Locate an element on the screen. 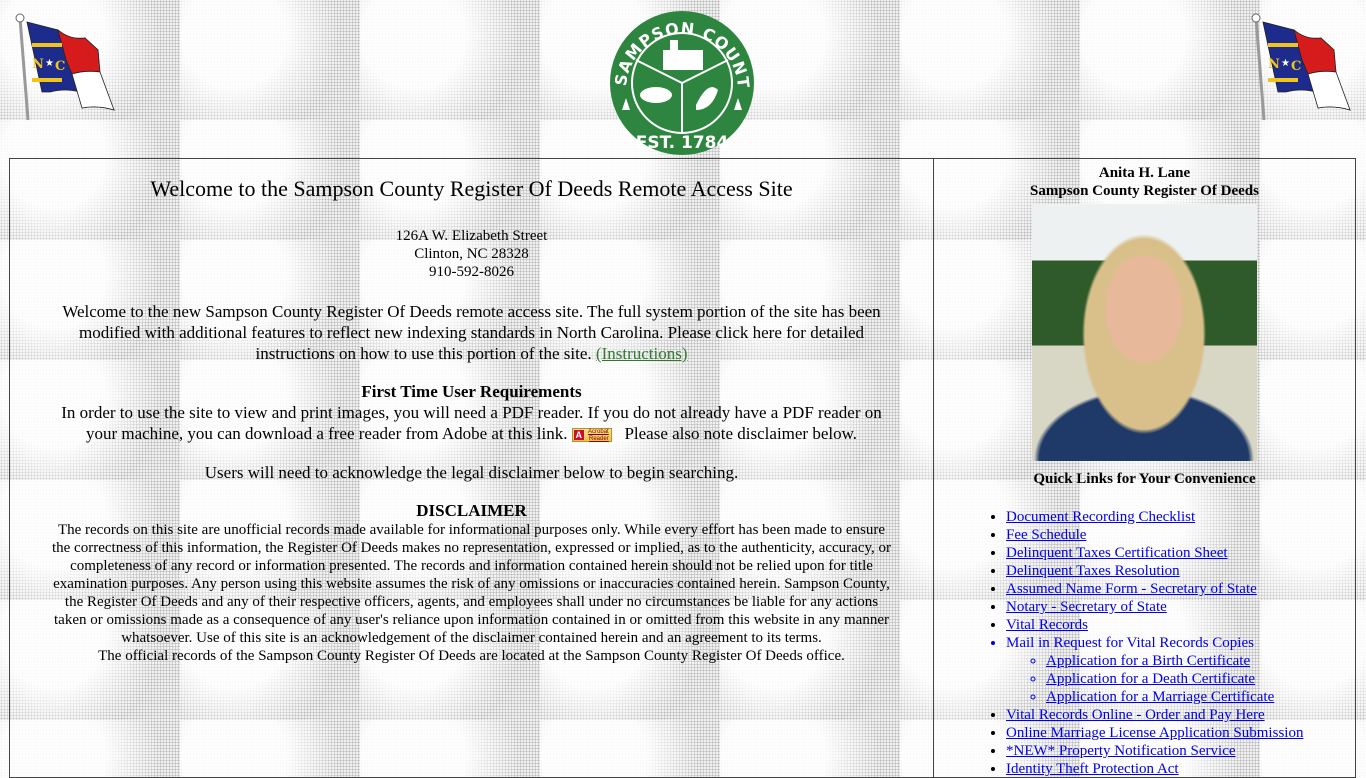 The height and width of the screenshot is (778, 1366). link-notary: Notary - Secretary of State is located at coordinates (1086, 607).